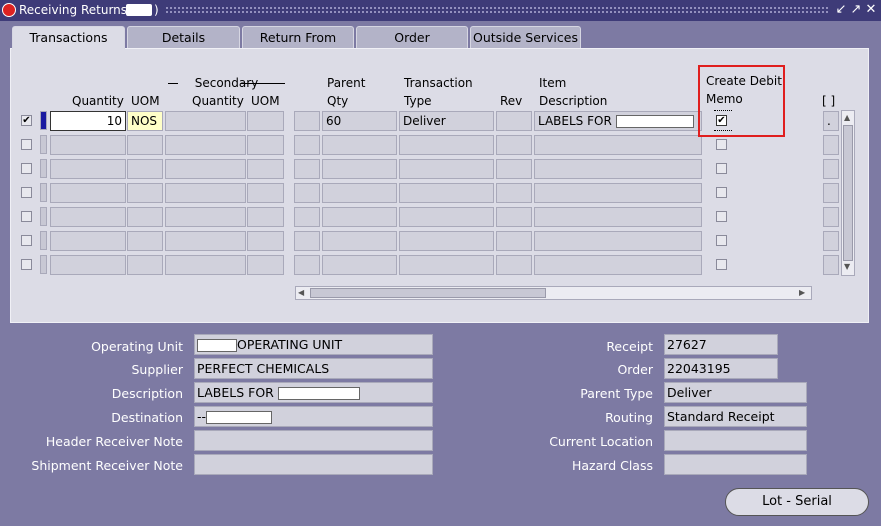 This screenshot has width=881, height=526. What do you see at coordinates (847, 267) in the screenshot?
I see `scroll-down-icon: ▼` at bounding box center [847, 267].